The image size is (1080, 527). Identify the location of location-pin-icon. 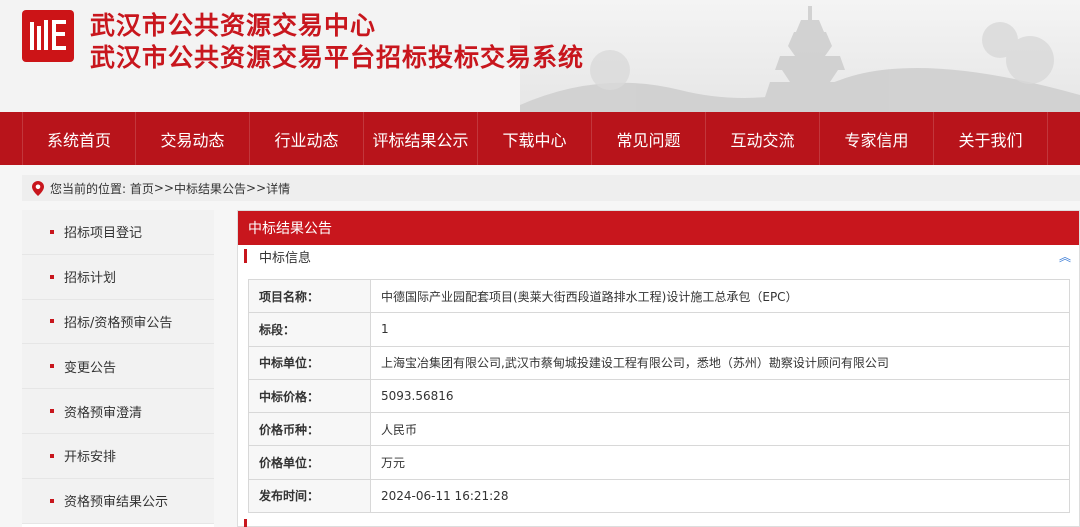
(38, 188).